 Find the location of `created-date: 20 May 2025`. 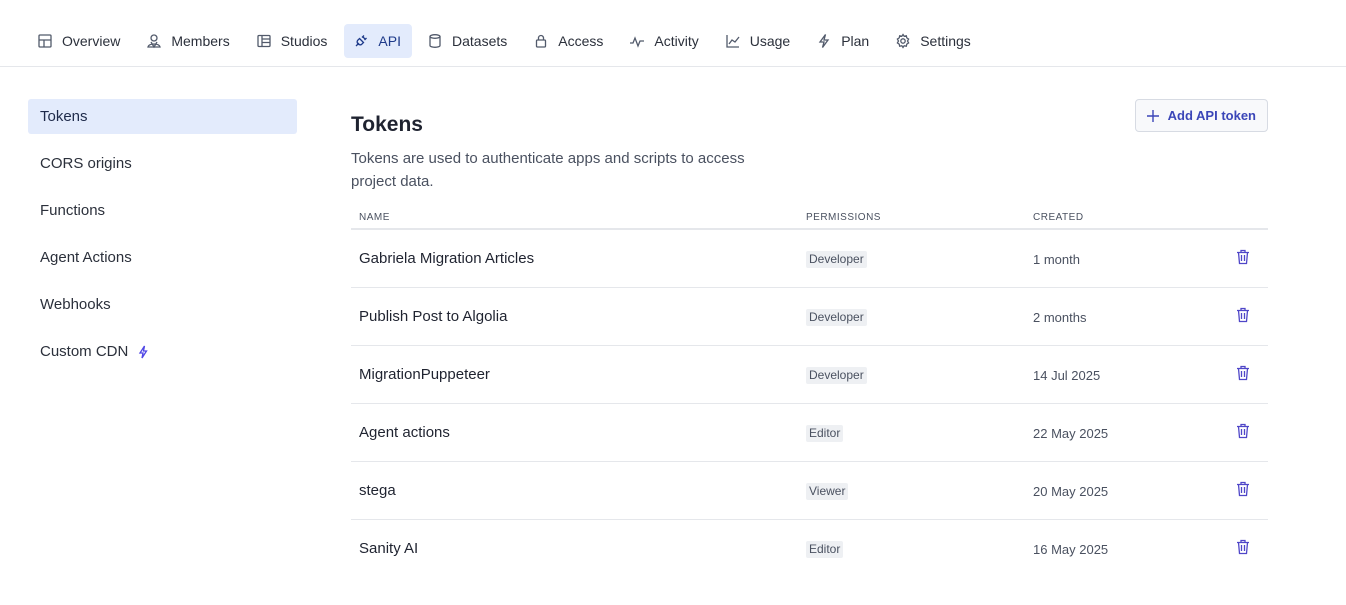

created-date: 20 May 2025 is located at coordinates (1071, 491).